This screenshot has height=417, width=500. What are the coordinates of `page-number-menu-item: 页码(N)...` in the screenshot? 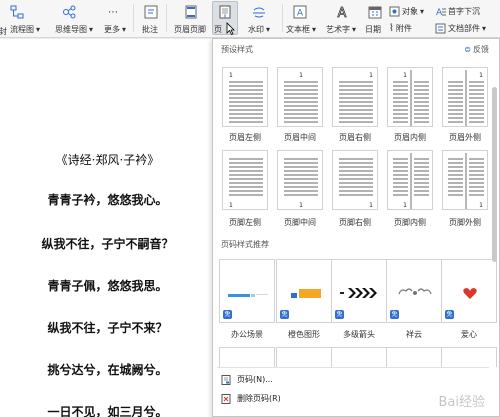 It's located at (247, 379).